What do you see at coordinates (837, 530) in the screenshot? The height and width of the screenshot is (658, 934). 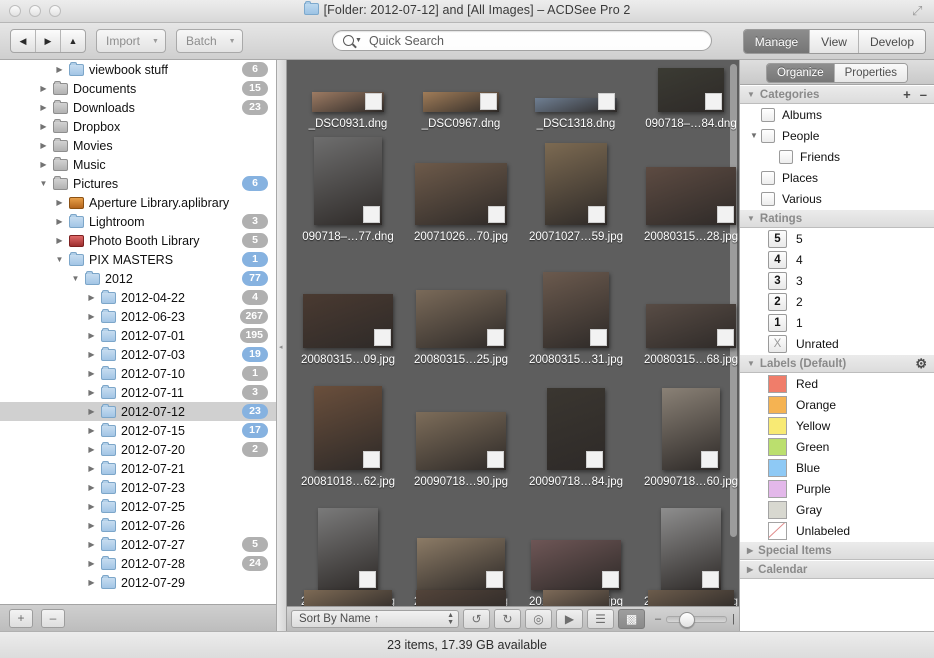 I see `label-item-unlabeled: Unlabeled` at bounding box center [837, 530].